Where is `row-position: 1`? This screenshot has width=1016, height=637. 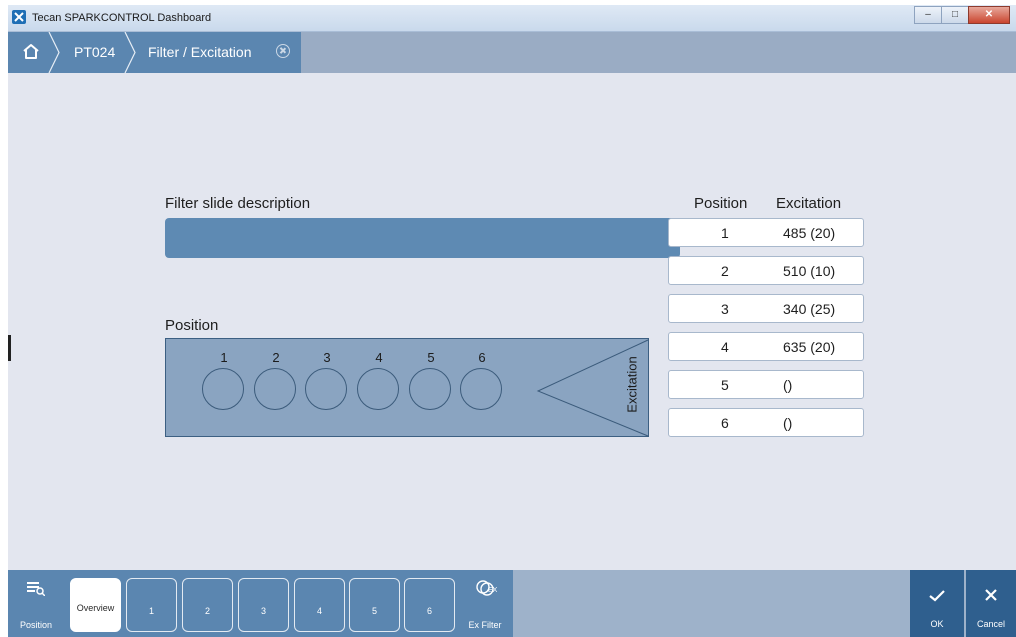 row-position: 1 is located at coordinates (725, 233).